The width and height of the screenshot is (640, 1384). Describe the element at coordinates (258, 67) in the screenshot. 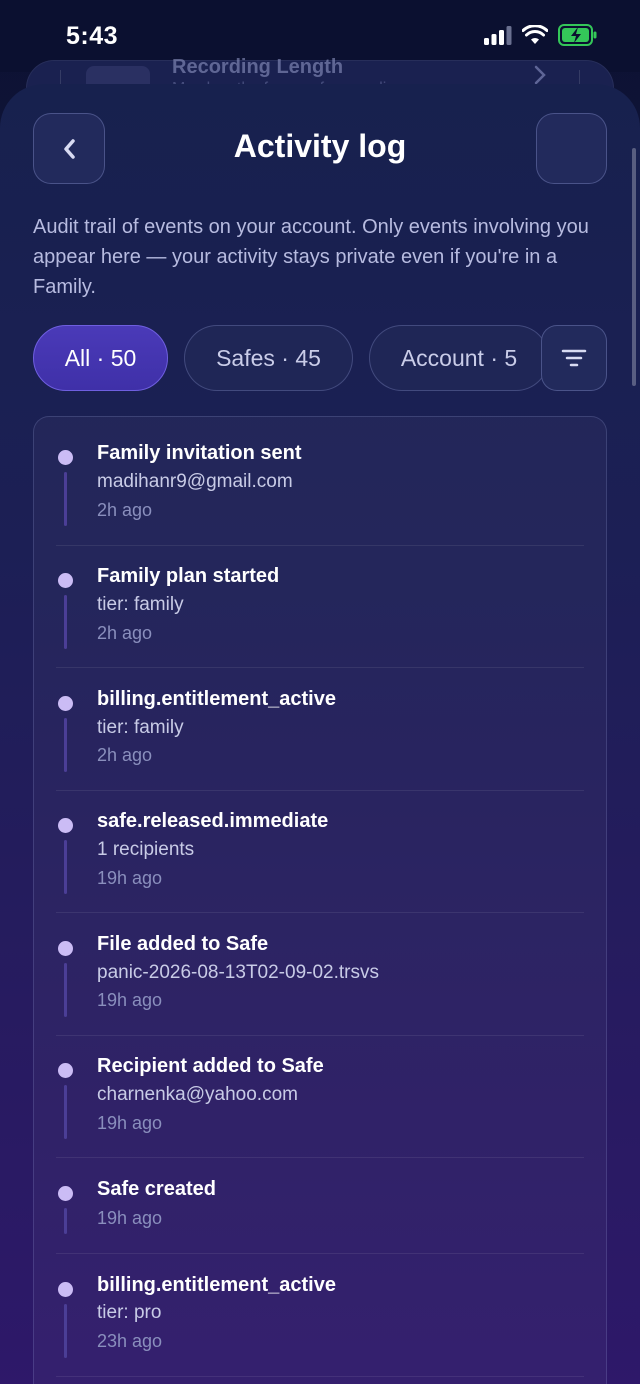

I see `background-row-title: Recording Length` at that location.